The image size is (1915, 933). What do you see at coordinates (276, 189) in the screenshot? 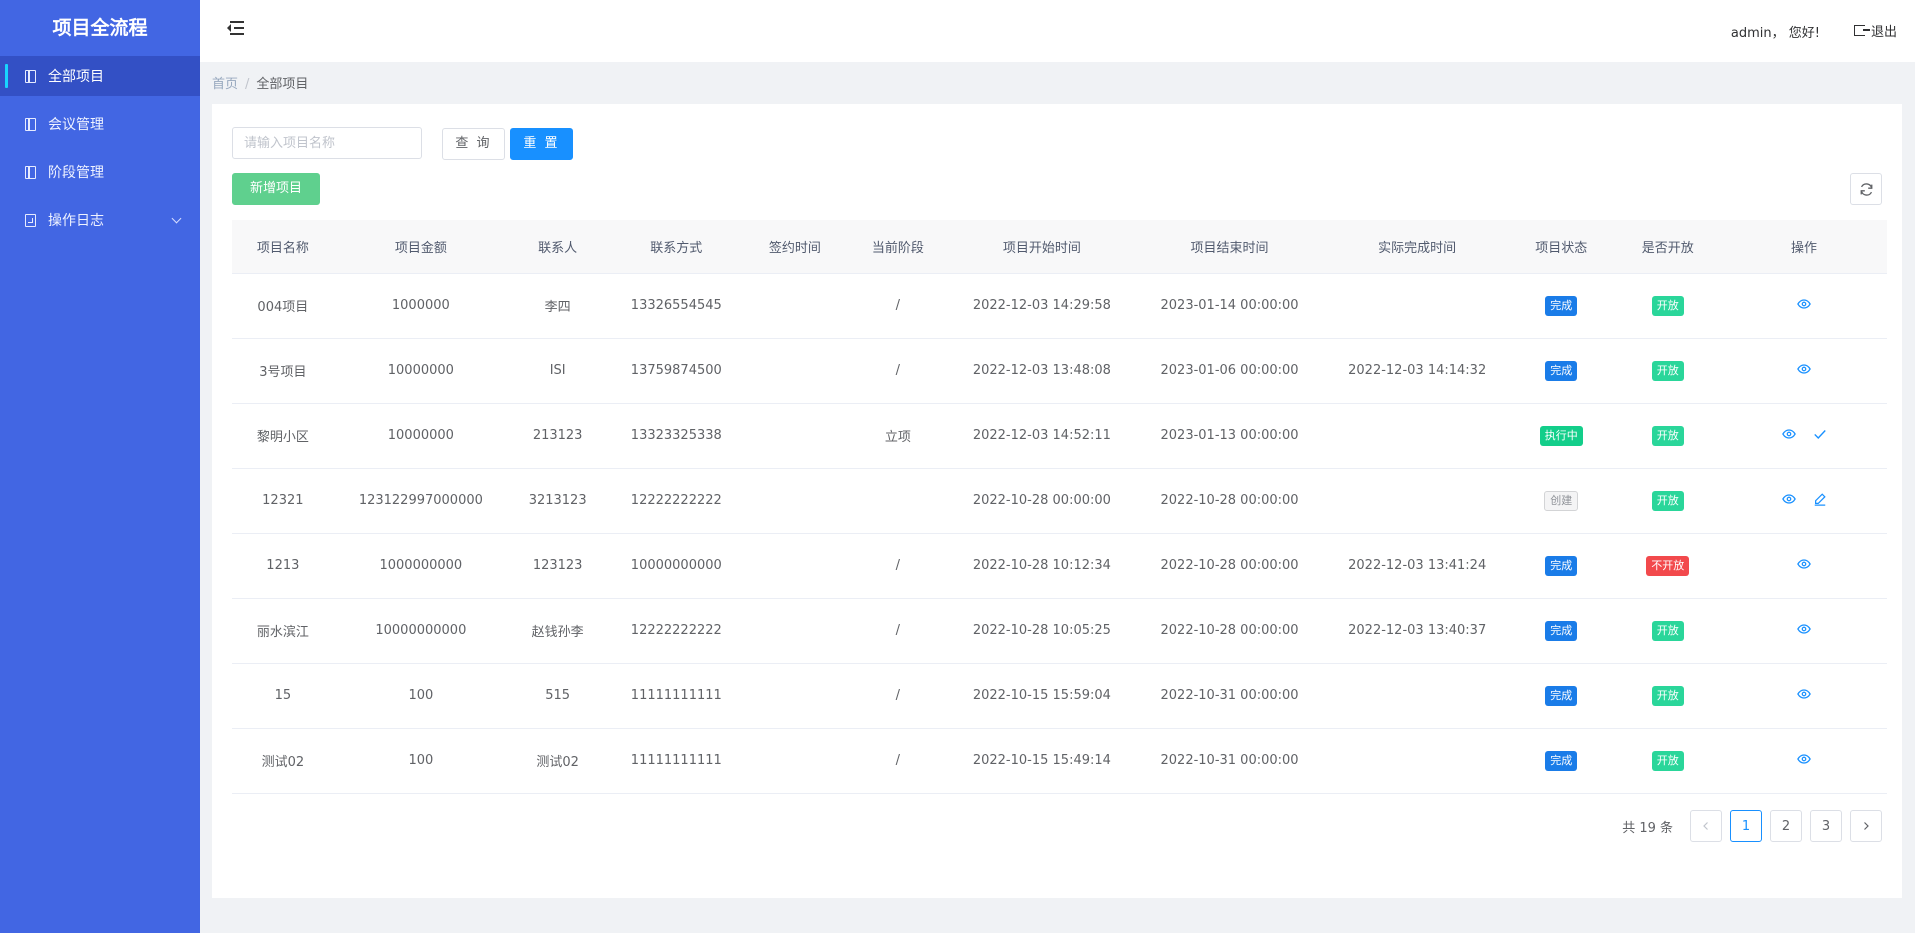
I see `add-project-button: 新增项目` at bounding box center [276, 189].